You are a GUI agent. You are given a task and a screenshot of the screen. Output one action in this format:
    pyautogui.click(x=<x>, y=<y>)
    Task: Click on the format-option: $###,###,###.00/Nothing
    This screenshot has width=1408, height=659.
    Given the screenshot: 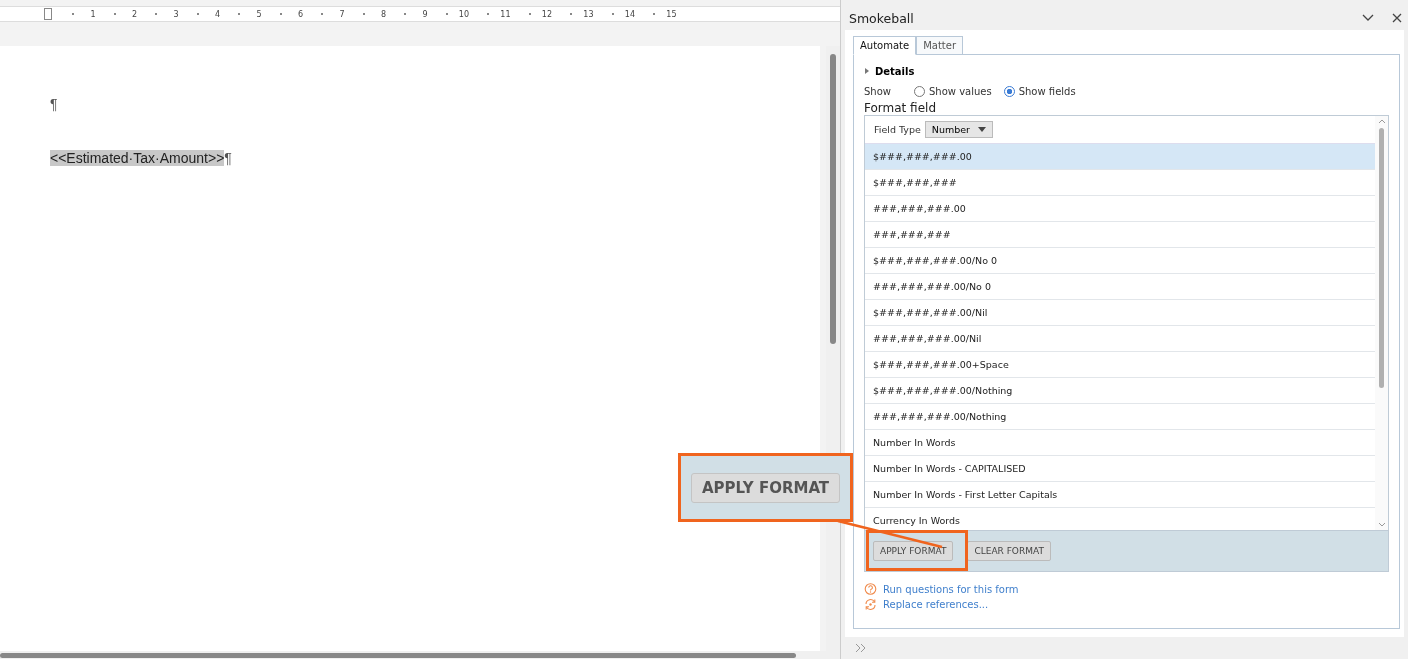 What is the action you would take?
    pyautogui.click(x=1120, y=391)
    